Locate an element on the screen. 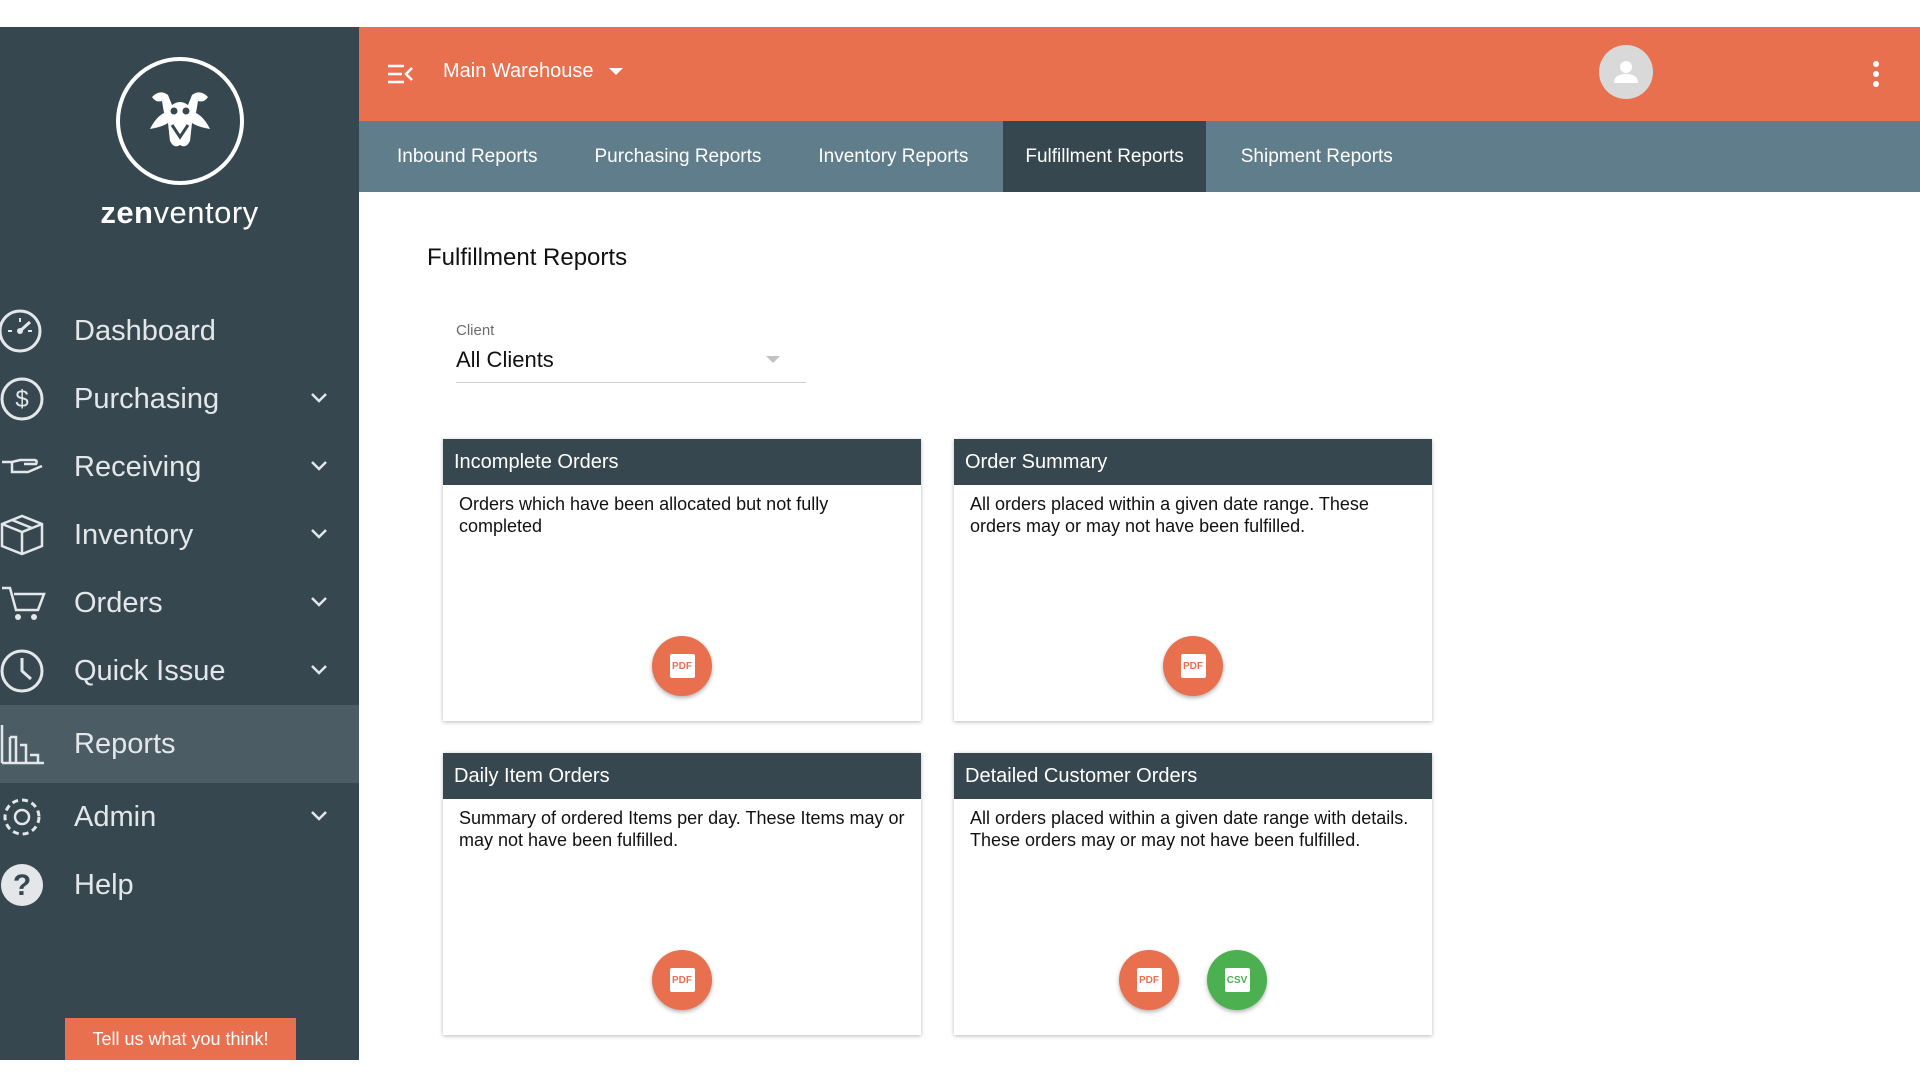 Image resolution: width=1920 pixels, height=1080 pixels. download-csv-button: CSV is located at coordinates (1237, 980).